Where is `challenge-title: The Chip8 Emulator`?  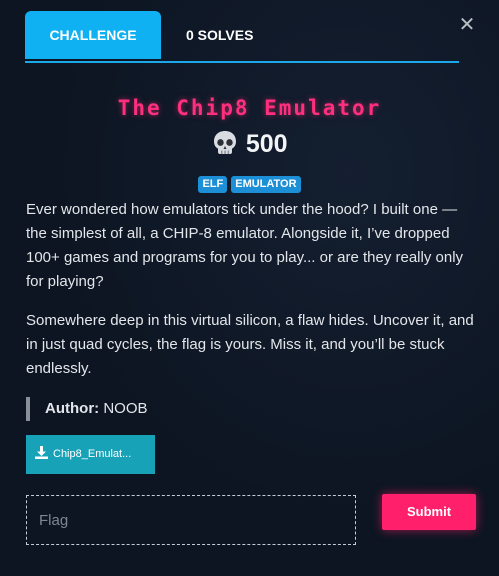 challenge-title: The Chip8 Emulator is located at coordinates (249, 108).